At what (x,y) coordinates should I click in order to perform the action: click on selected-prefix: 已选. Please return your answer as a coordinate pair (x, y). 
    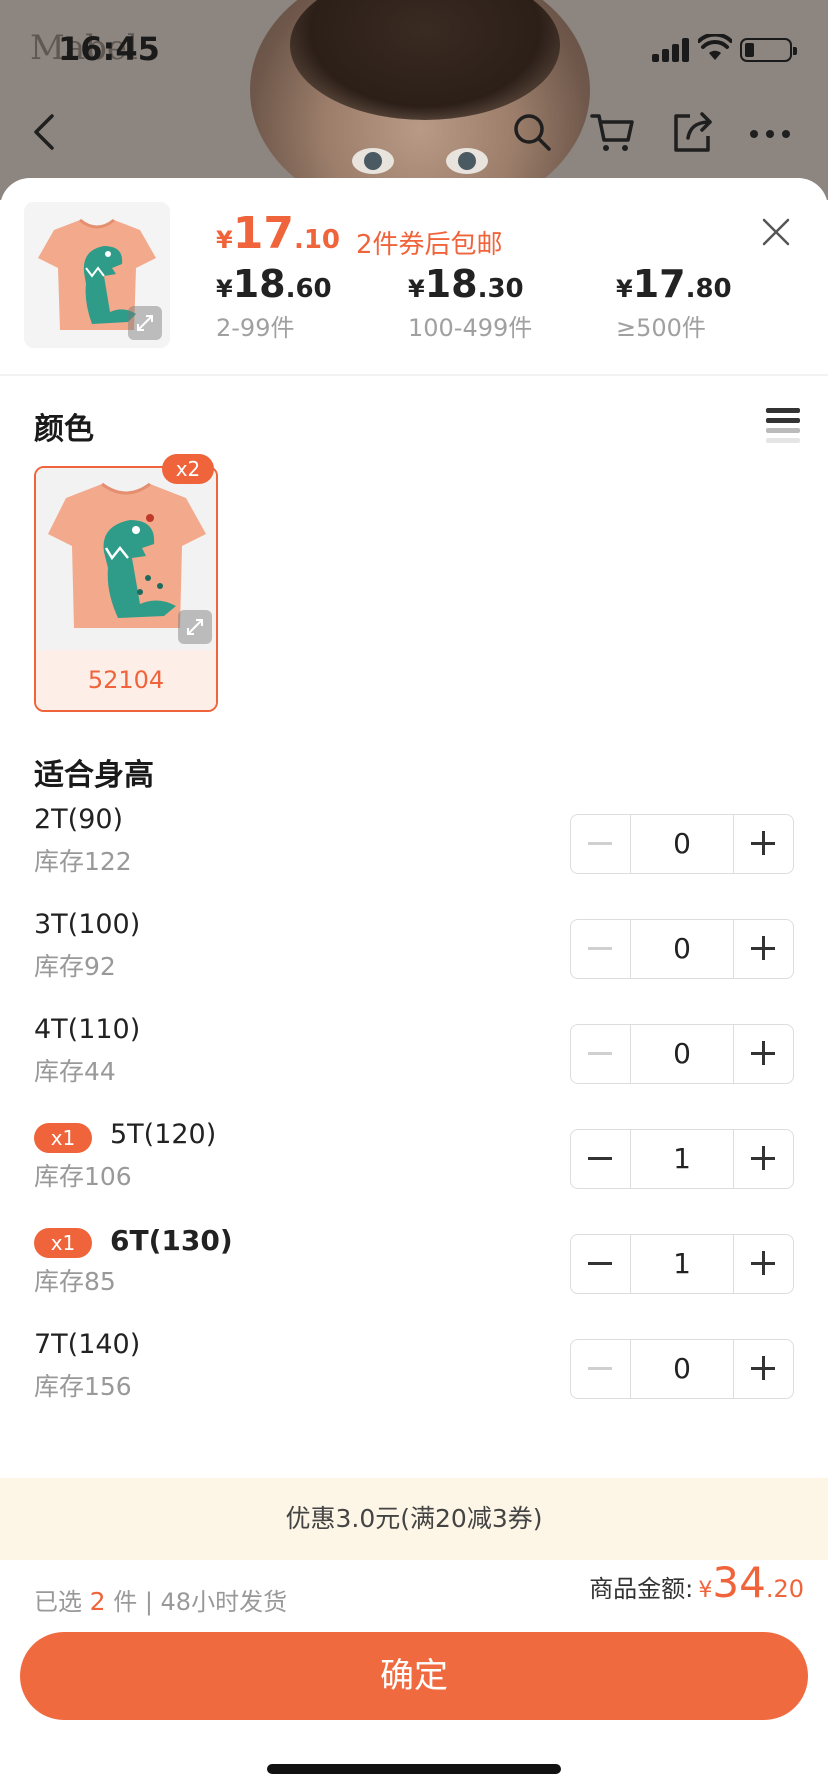
    Looking at the image, I should click on (58, 1602).